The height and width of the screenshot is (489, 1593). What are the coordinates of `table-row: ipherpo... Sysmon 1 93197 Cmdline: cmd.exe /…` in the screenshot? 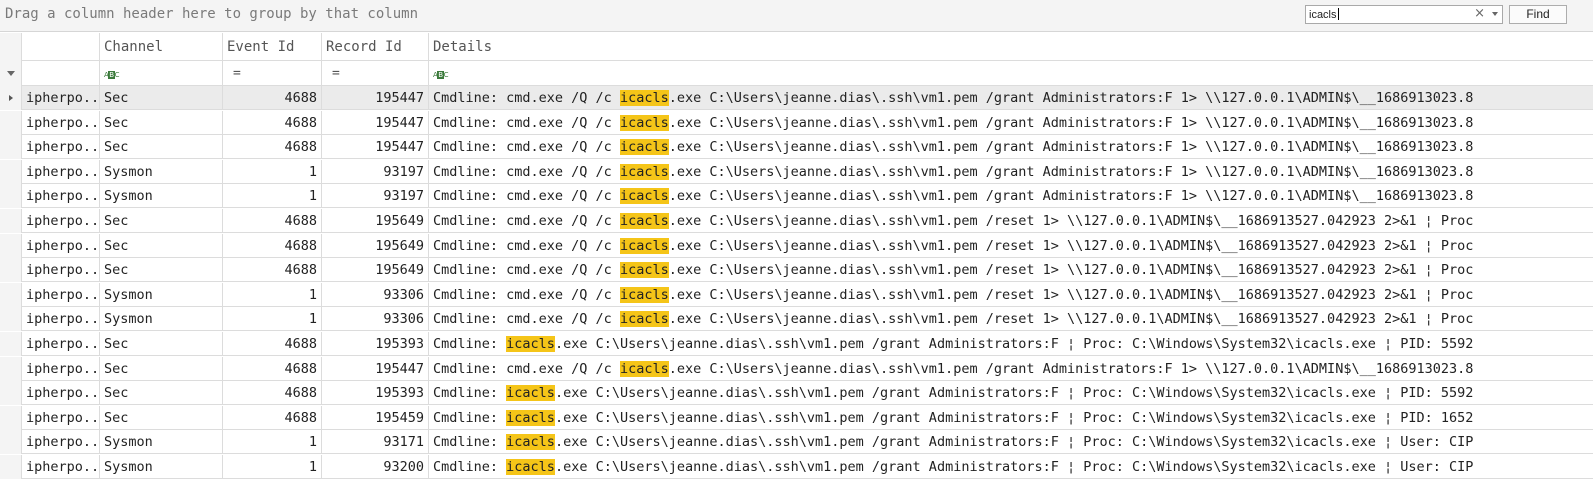 It's located at (796, 196).